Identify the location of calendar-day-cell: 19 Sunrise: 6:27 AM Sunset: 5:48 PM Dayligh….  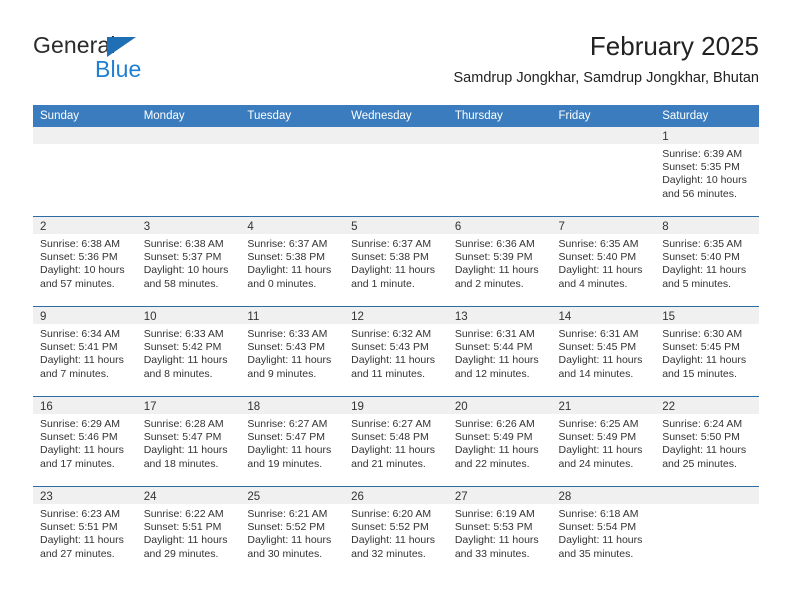
(396, 441).